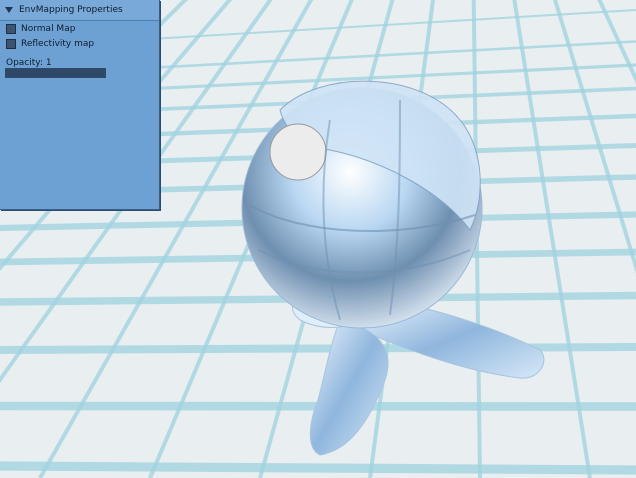  I want to click on panel-titlebar: EnvMapping Properties, so click(79, 10).